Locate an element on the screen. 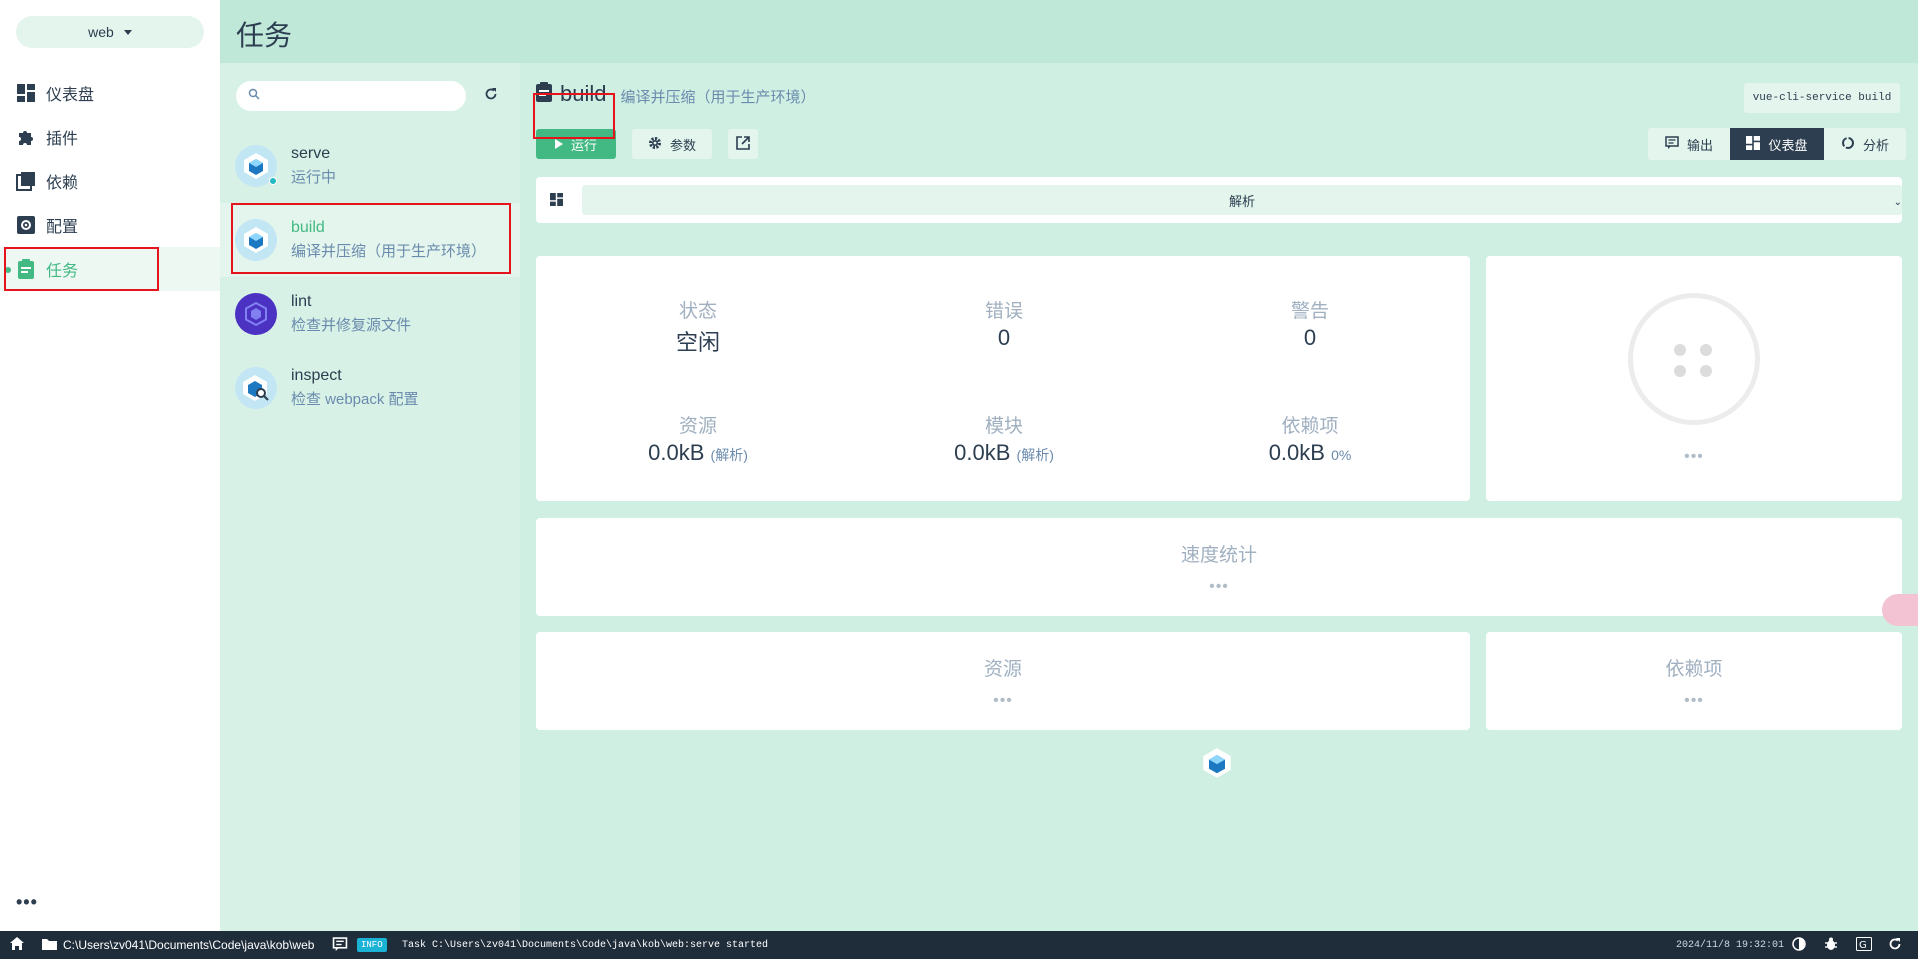 The height and width of the screenshot is (959, 1918). nav-item-label: 仪表盘 is located at coordinates (70, 95).